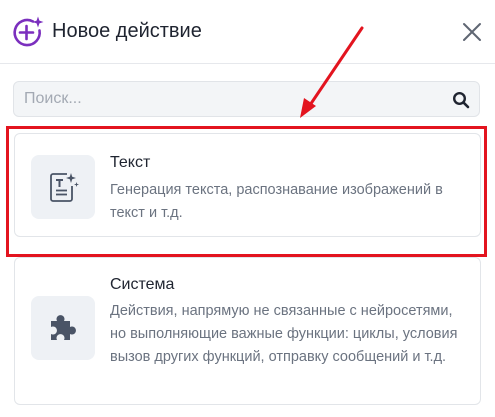 The height and width of the screenshot is (417, 495). I want to click on dialog-title: Новое действие, so click(127, 31).